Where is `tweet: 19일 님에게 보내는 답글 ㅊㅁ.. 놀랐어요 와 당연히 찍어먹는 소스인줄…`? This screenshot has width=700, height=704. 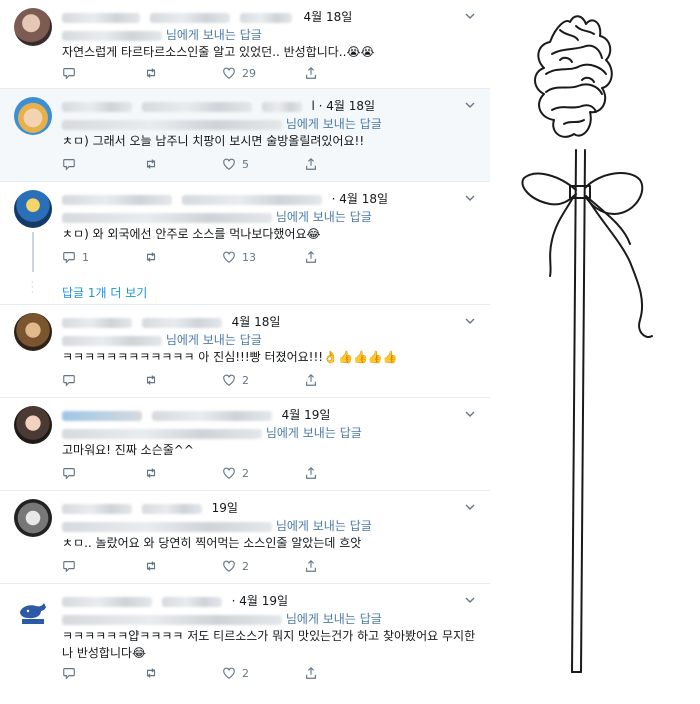 tweet: 19일 님에게 보내는 답글 ㅊㅁ.. 놀랐어요 와 당연히 찍어먹는 소스인줄… is located at coordinates (245, 537).